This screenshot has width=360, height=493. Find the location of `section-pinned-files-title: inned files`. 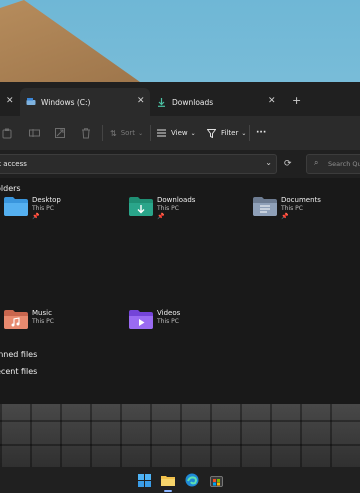

section-pinned-files-title: inned files is located at coordinates (18, 354).